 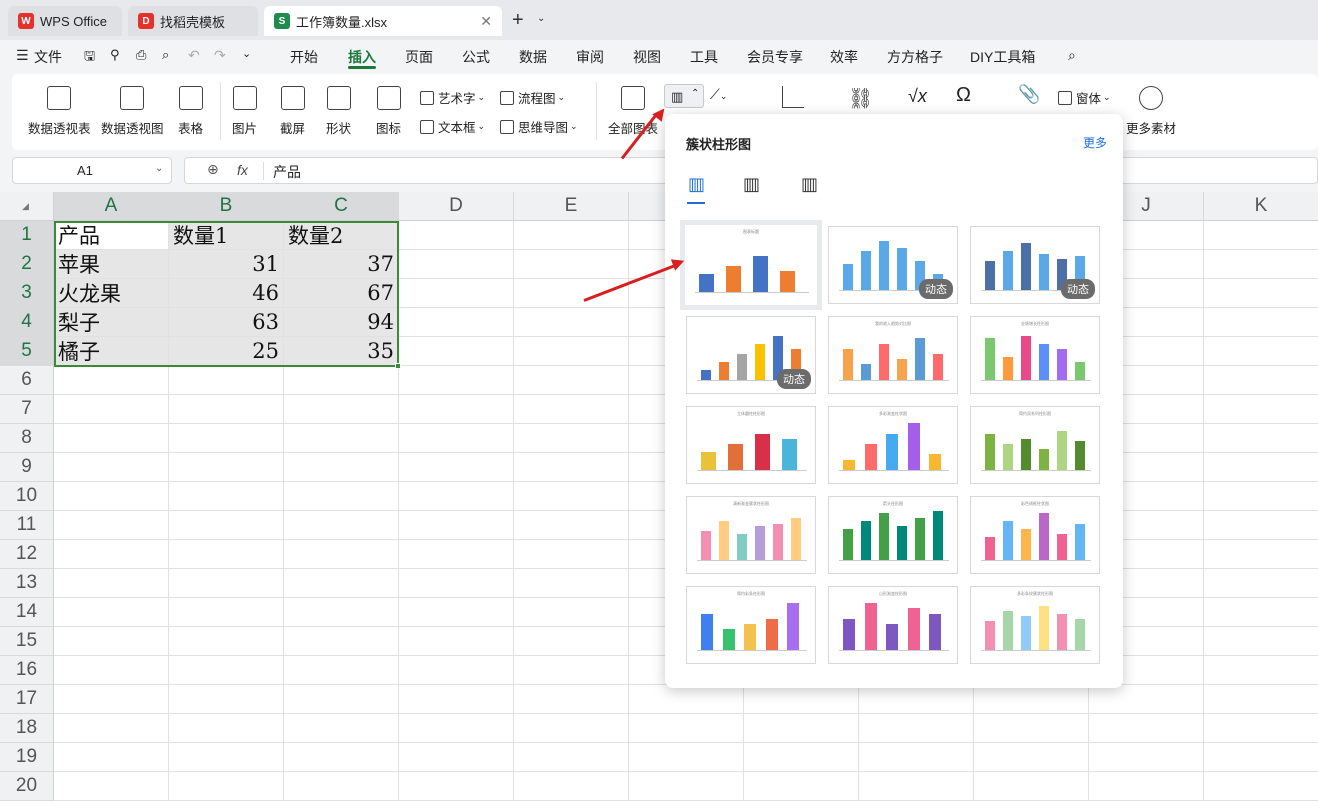 I want to click on cell: 橘子, so click(x=111, y=351).